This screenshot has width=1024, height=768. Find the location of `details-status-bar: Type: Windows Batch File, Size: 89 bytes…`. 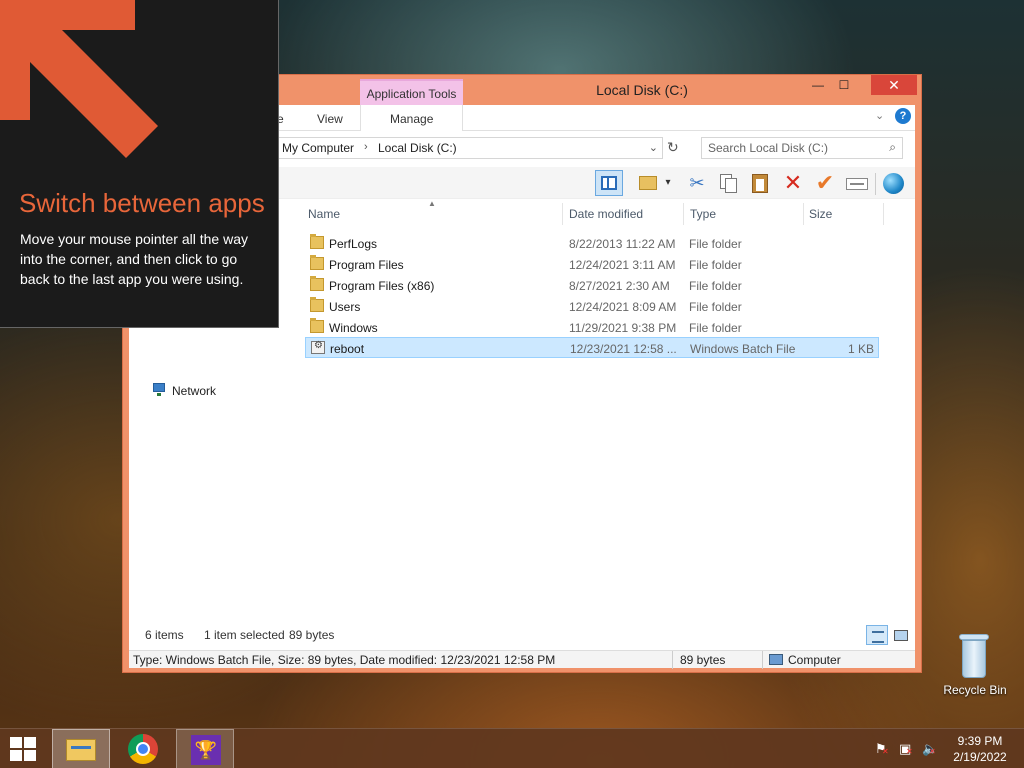

details-status-bar: Type: Windows Batch File, Size: 89 bytes… is located at coordinates (522, 659).